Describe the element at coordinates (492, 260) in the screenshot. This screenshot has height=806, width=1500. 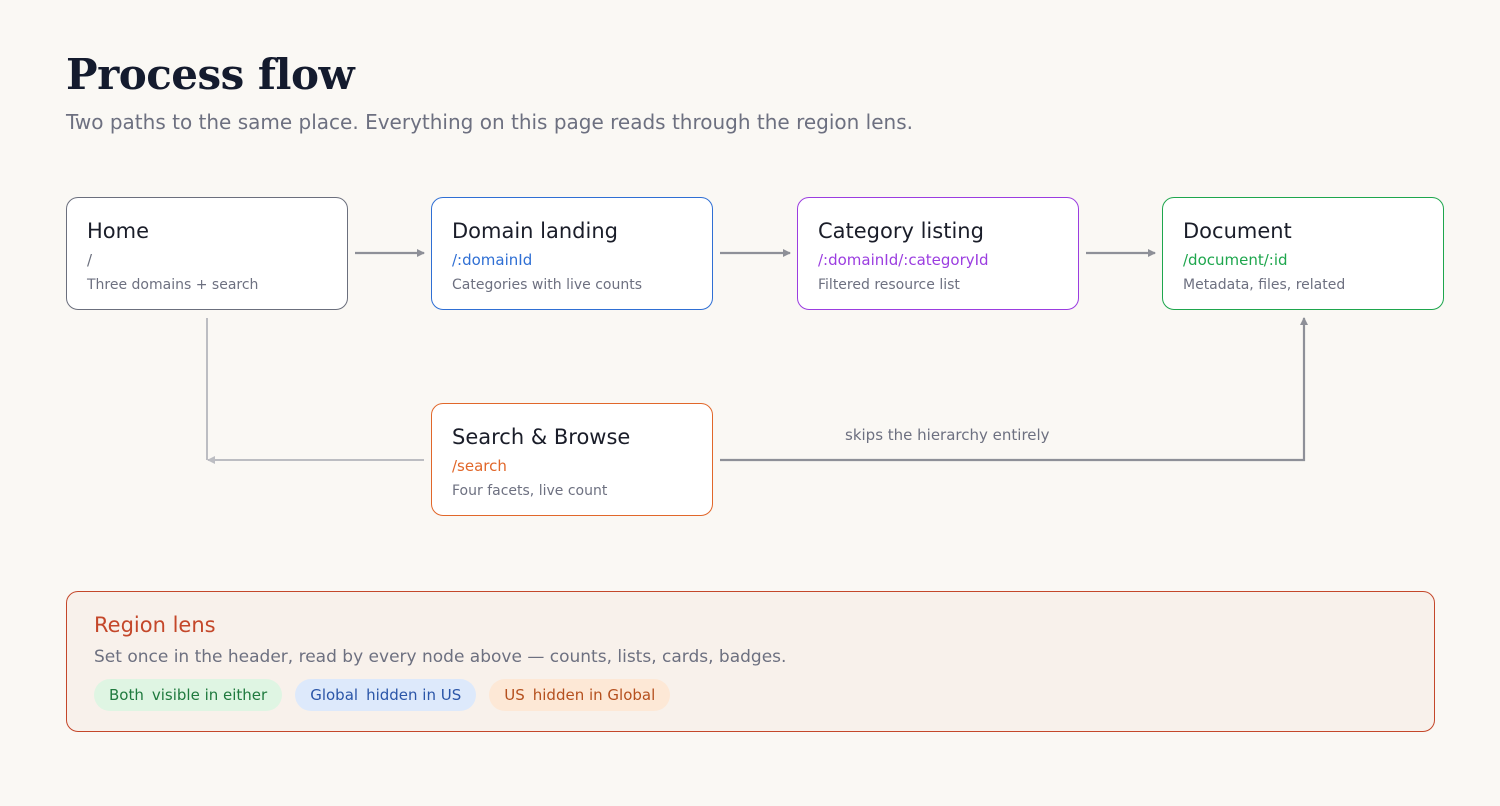
I see `node-domain-route: /:domainId` at that location.